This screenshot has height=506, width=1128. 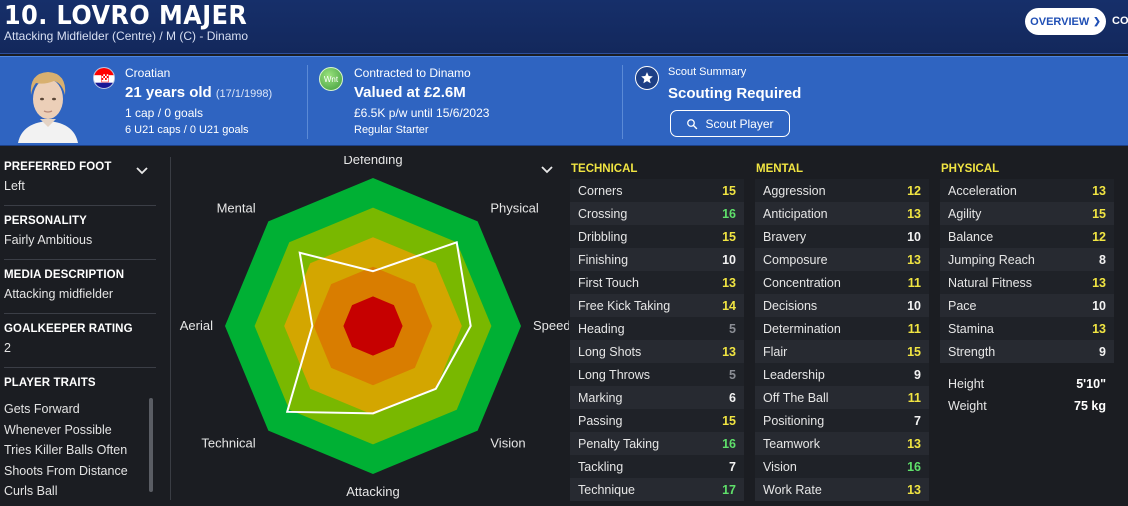 I want to click on personality-section: PERSONALITY Fairly Ambitious, so click(x=80, y=231).